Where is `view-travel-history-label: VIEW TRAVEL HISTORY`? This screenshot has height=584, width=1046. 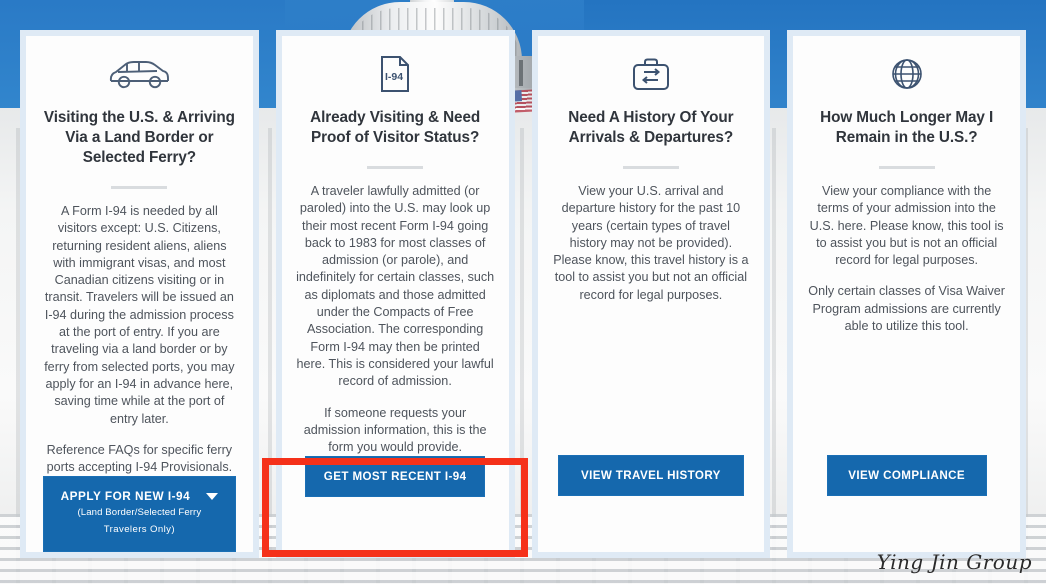 view-travel-history-label: VIEW TRAVEL HISTORY is located at coordinates (650, 475).